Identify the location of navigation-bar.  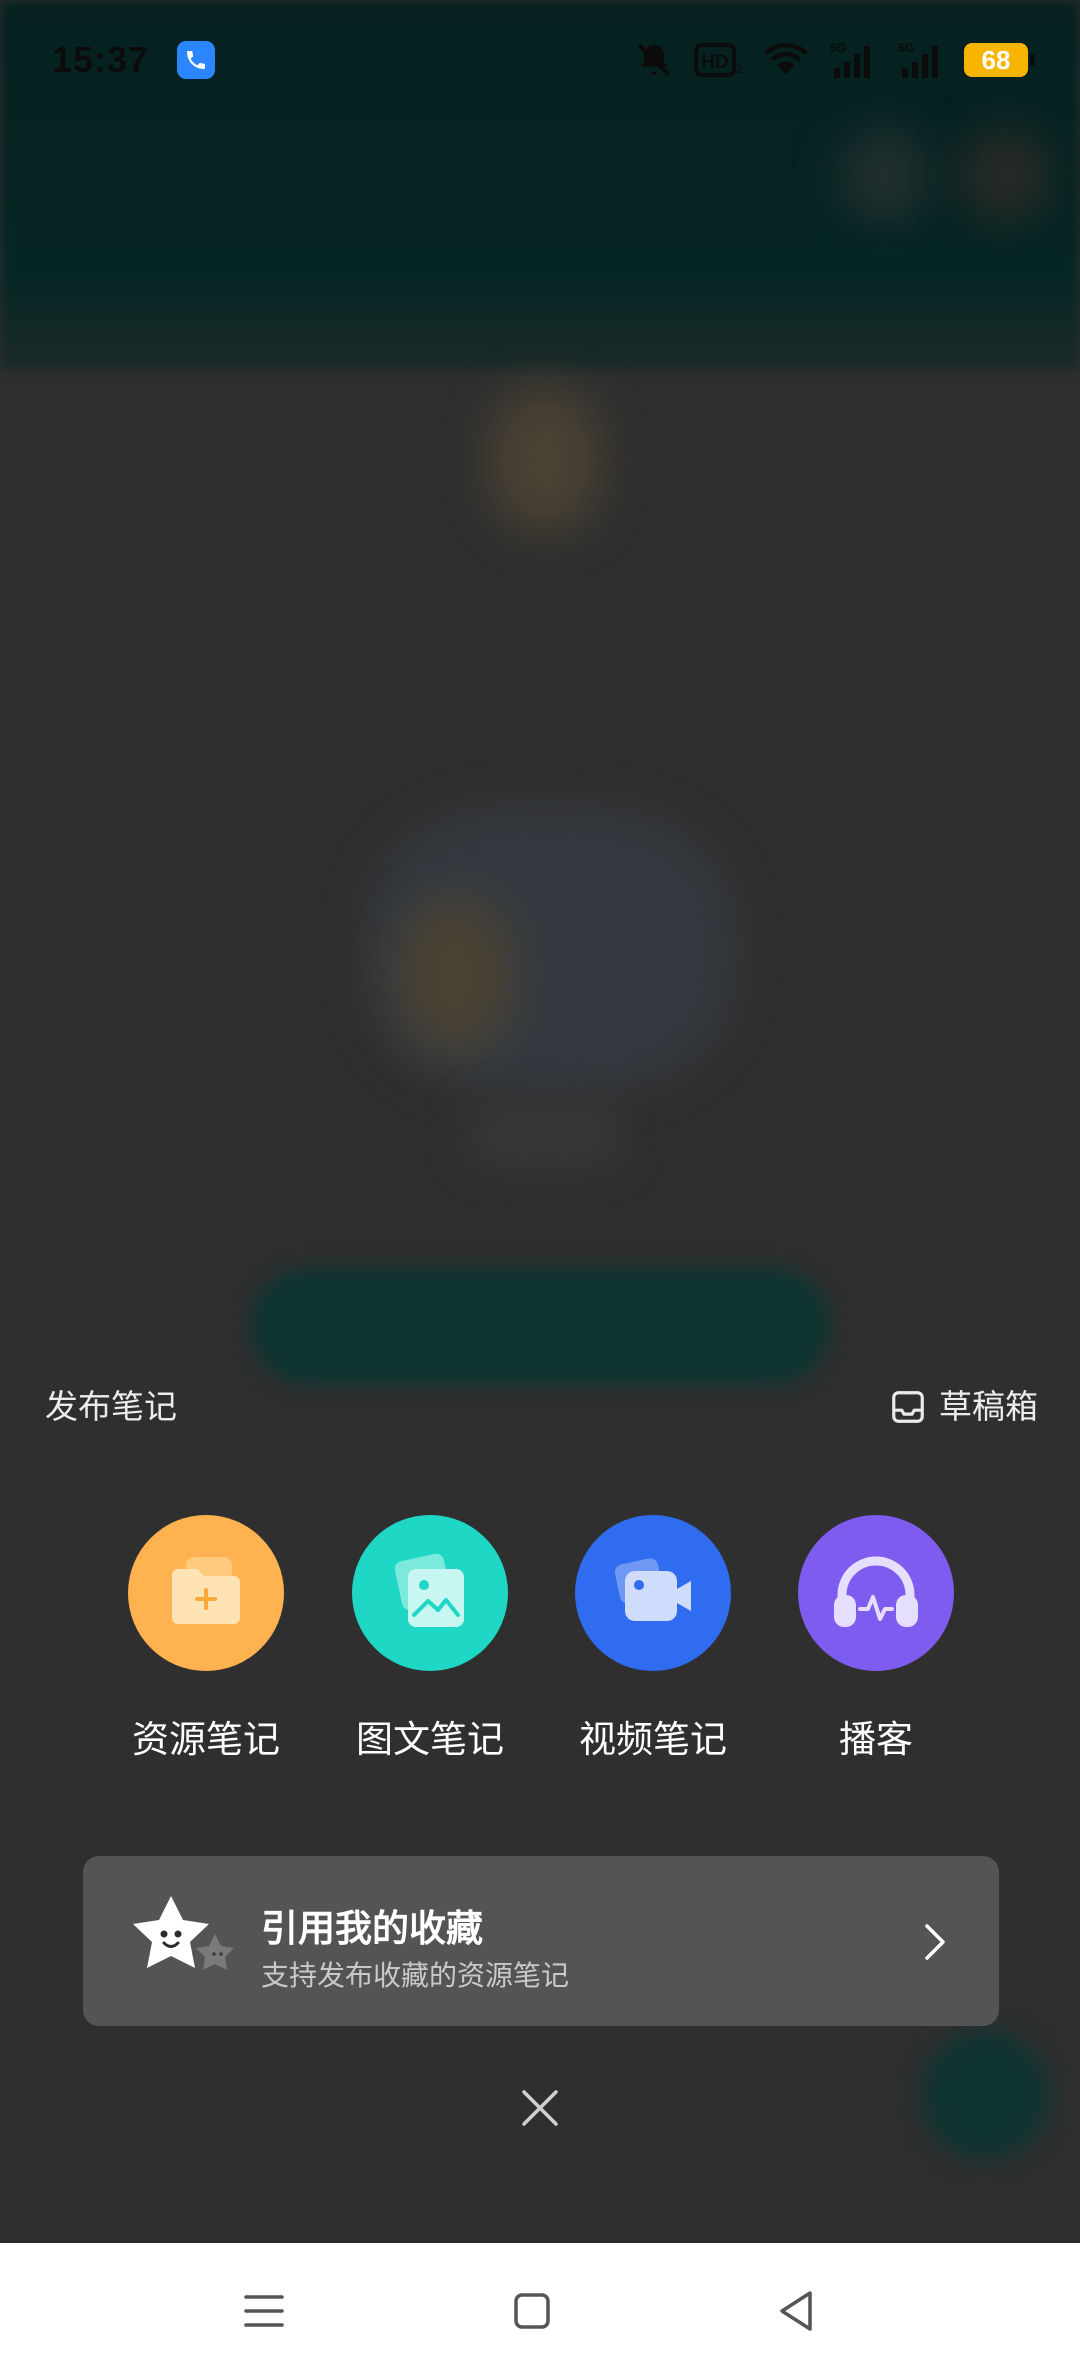
(540, 2309).